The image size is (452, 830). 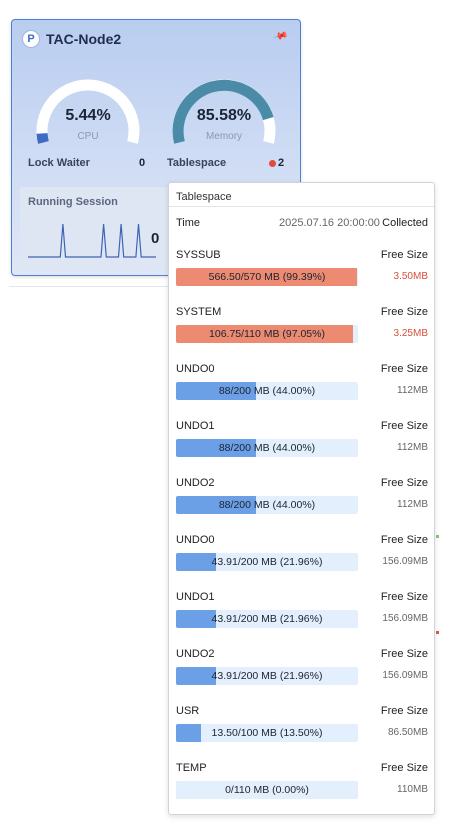 I want to click on divider, so click(x=89, y=286).